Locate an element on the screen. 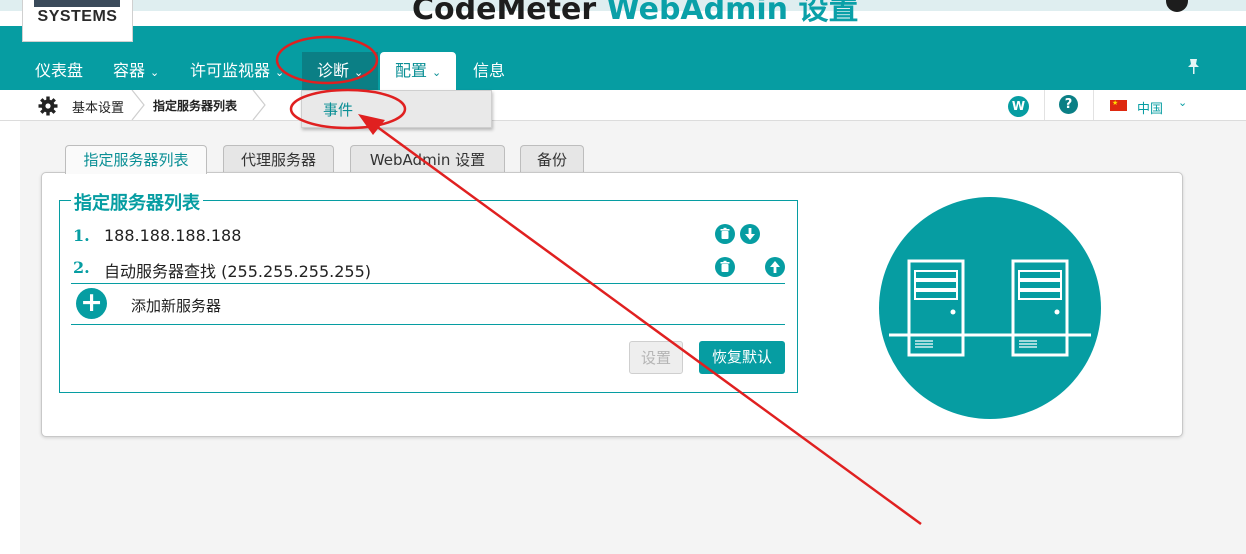  nav-dashboard: 仪表盘 is located at coordinates (59, 71).